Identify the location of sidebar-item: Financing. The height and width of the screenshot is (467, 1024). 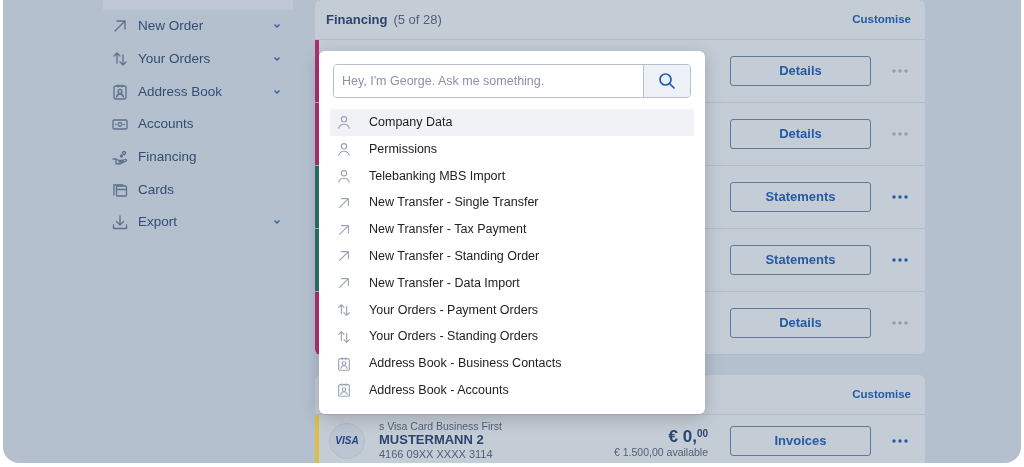
(198, 157).